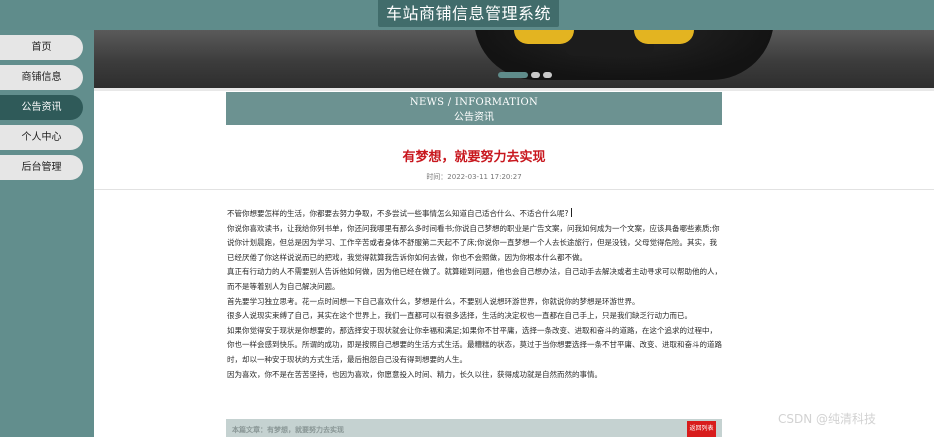  What do you see at coordinates (41, 47) in the screenshot?
I see `sidebar-item-home: 首页` at bounding box center [41, 47].